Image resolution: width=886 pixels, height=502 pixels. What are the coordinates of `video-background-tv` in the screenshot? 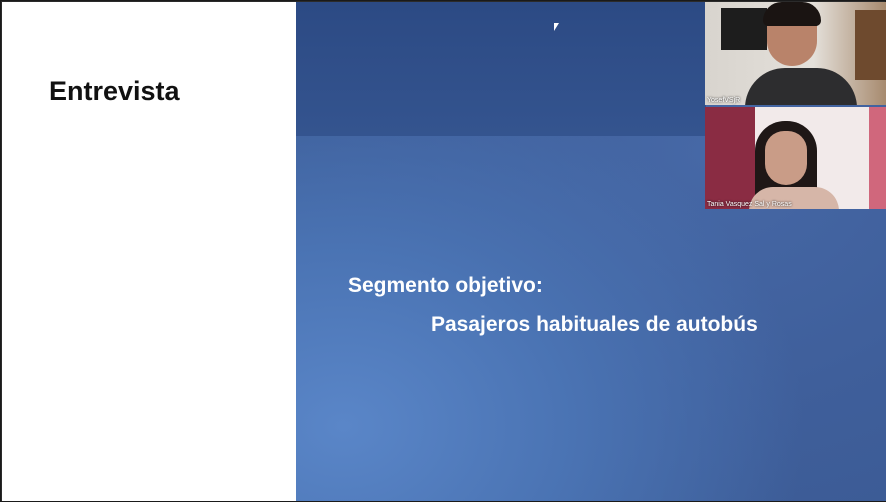 It's located at (744, 29).